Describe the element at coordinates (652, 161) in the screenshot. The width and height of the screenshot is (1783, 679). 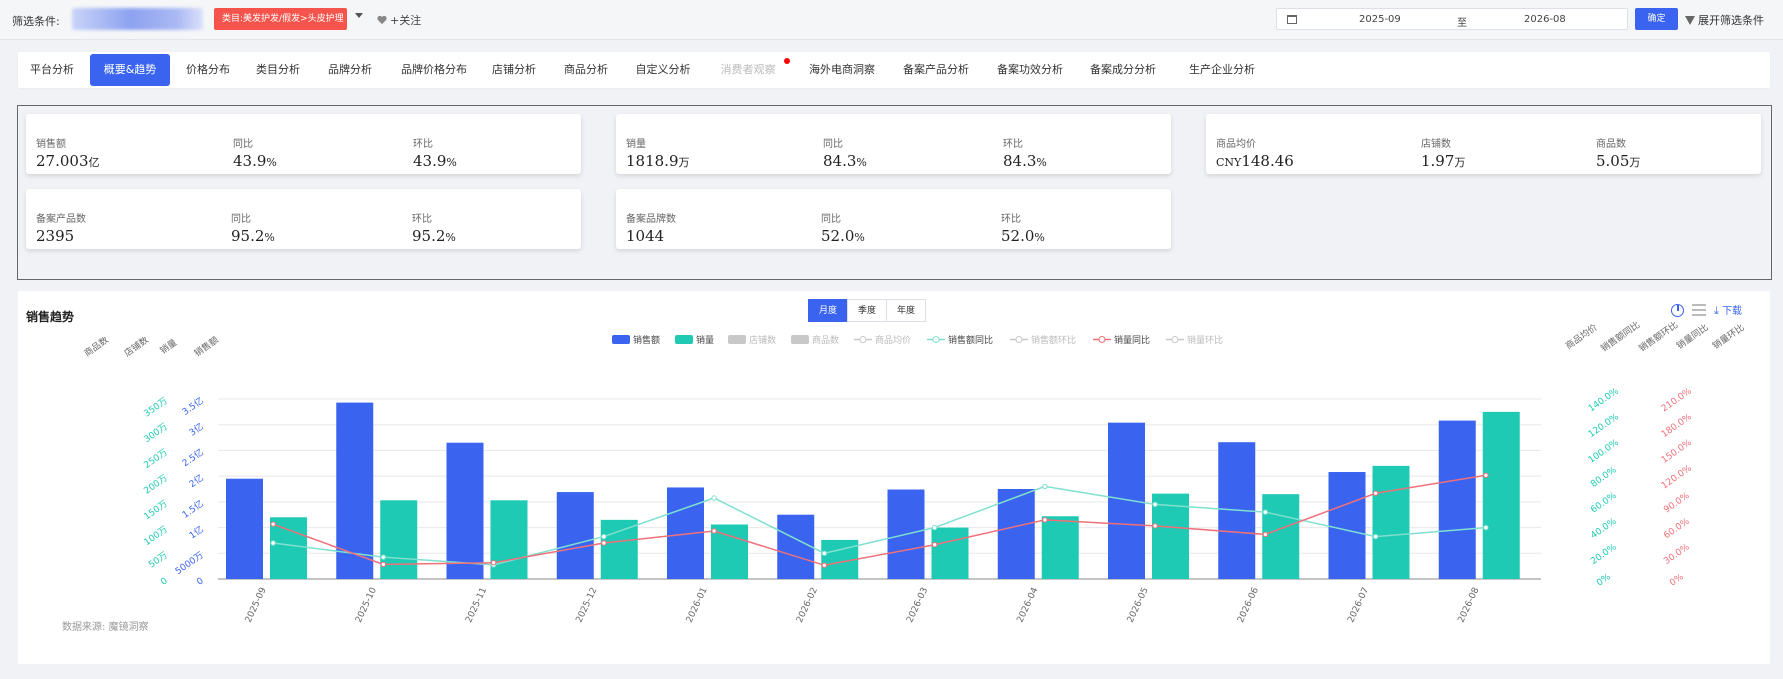
I see `kpi-number: 1818.9` at that location.